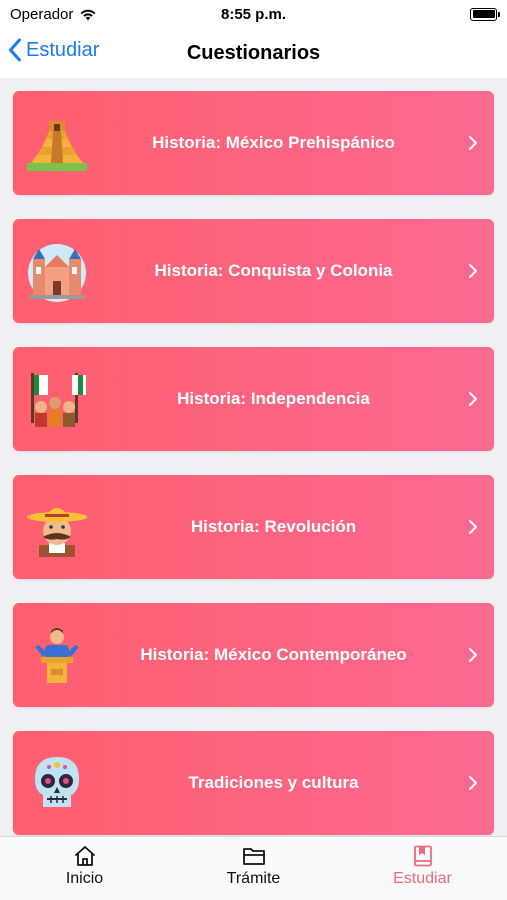 This screenshot has height=900, width=507. Describe the element at coordinates (422, 868) in the screenshot. I see `tab-estudiar: Estudiar` at that location.